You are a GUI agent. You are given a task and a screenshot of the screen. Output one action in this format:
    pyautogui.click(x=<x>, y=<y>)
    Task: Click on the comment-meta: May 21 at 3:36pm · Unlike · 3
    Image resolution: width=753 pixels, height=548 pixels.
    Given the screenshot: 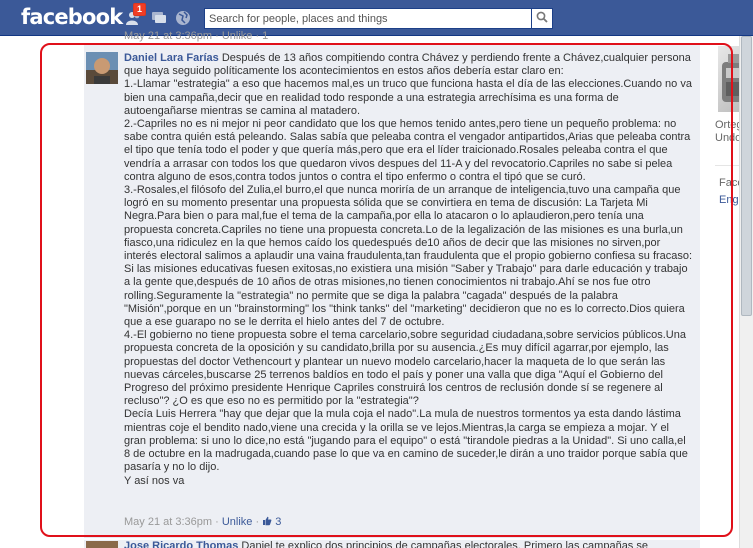 What is the action you would take?
    pyautogui.click(x=203, y=522)
    